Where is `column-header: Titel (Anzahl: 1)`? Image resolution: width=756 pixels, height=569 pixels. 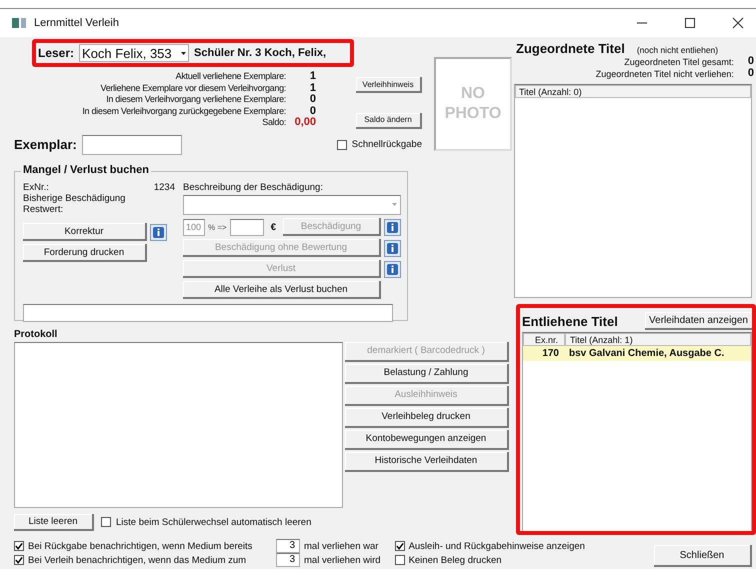
column-header: Titel (Anzahl: 1) is located at coordinates (658, 339).